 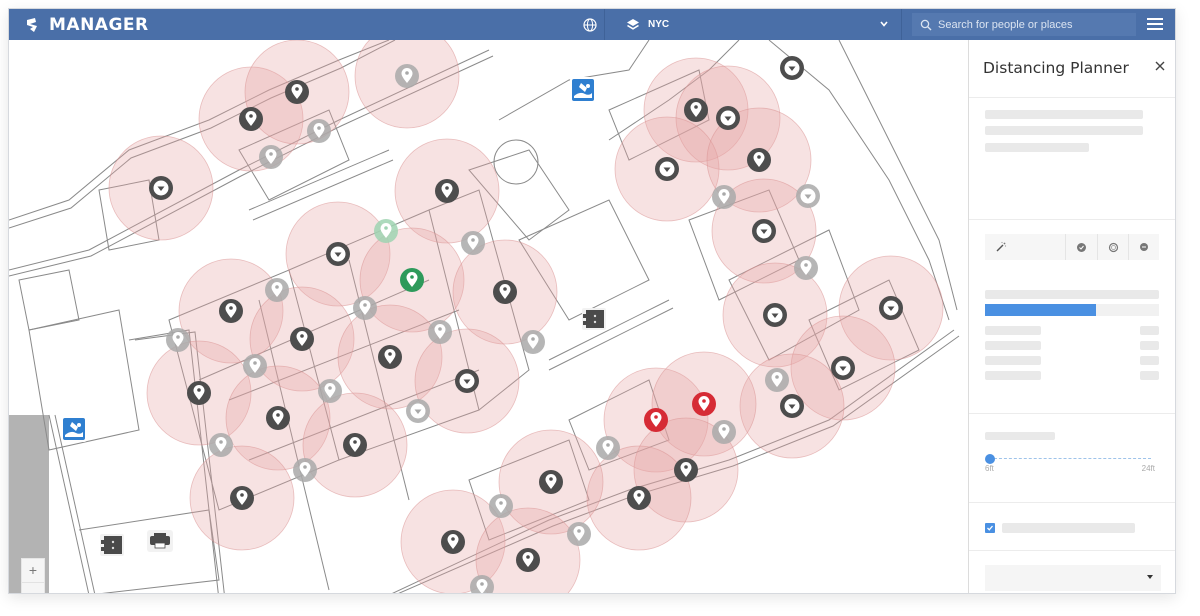 I want to click on slider-max-label: 24ft, so click(x=1148, y=468).